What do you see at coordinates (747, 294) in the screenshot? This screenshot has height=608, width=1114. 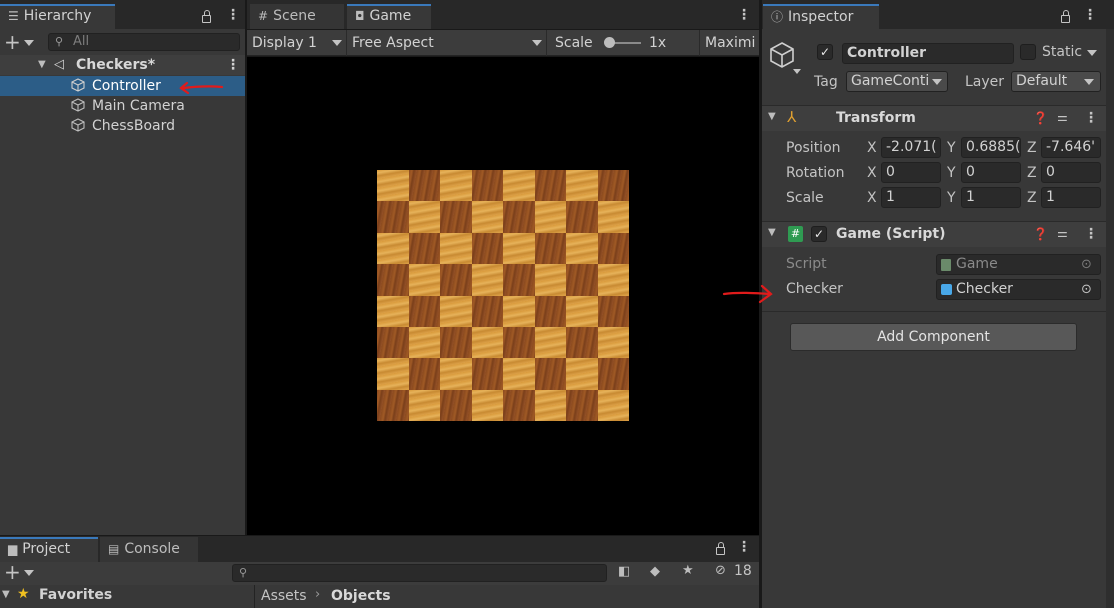 I see `annotation-arrow-right` at bounding box center [747, 294].